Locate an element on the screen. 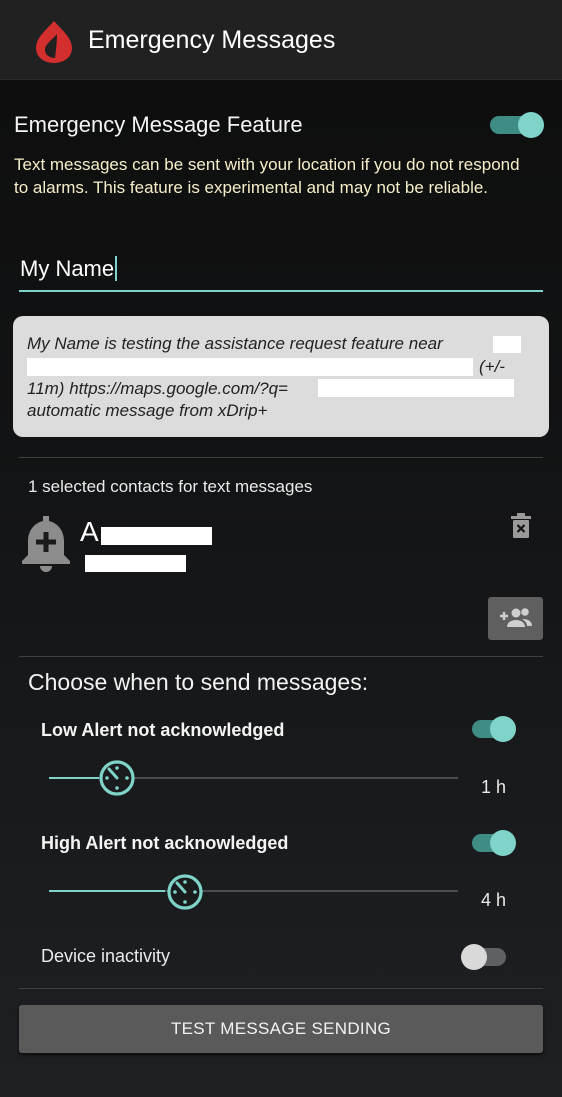 The height and width of the screenshot is (1097, 562). preview-line-4: automatic message from xDrip+ is located at coordinates (147, 410).